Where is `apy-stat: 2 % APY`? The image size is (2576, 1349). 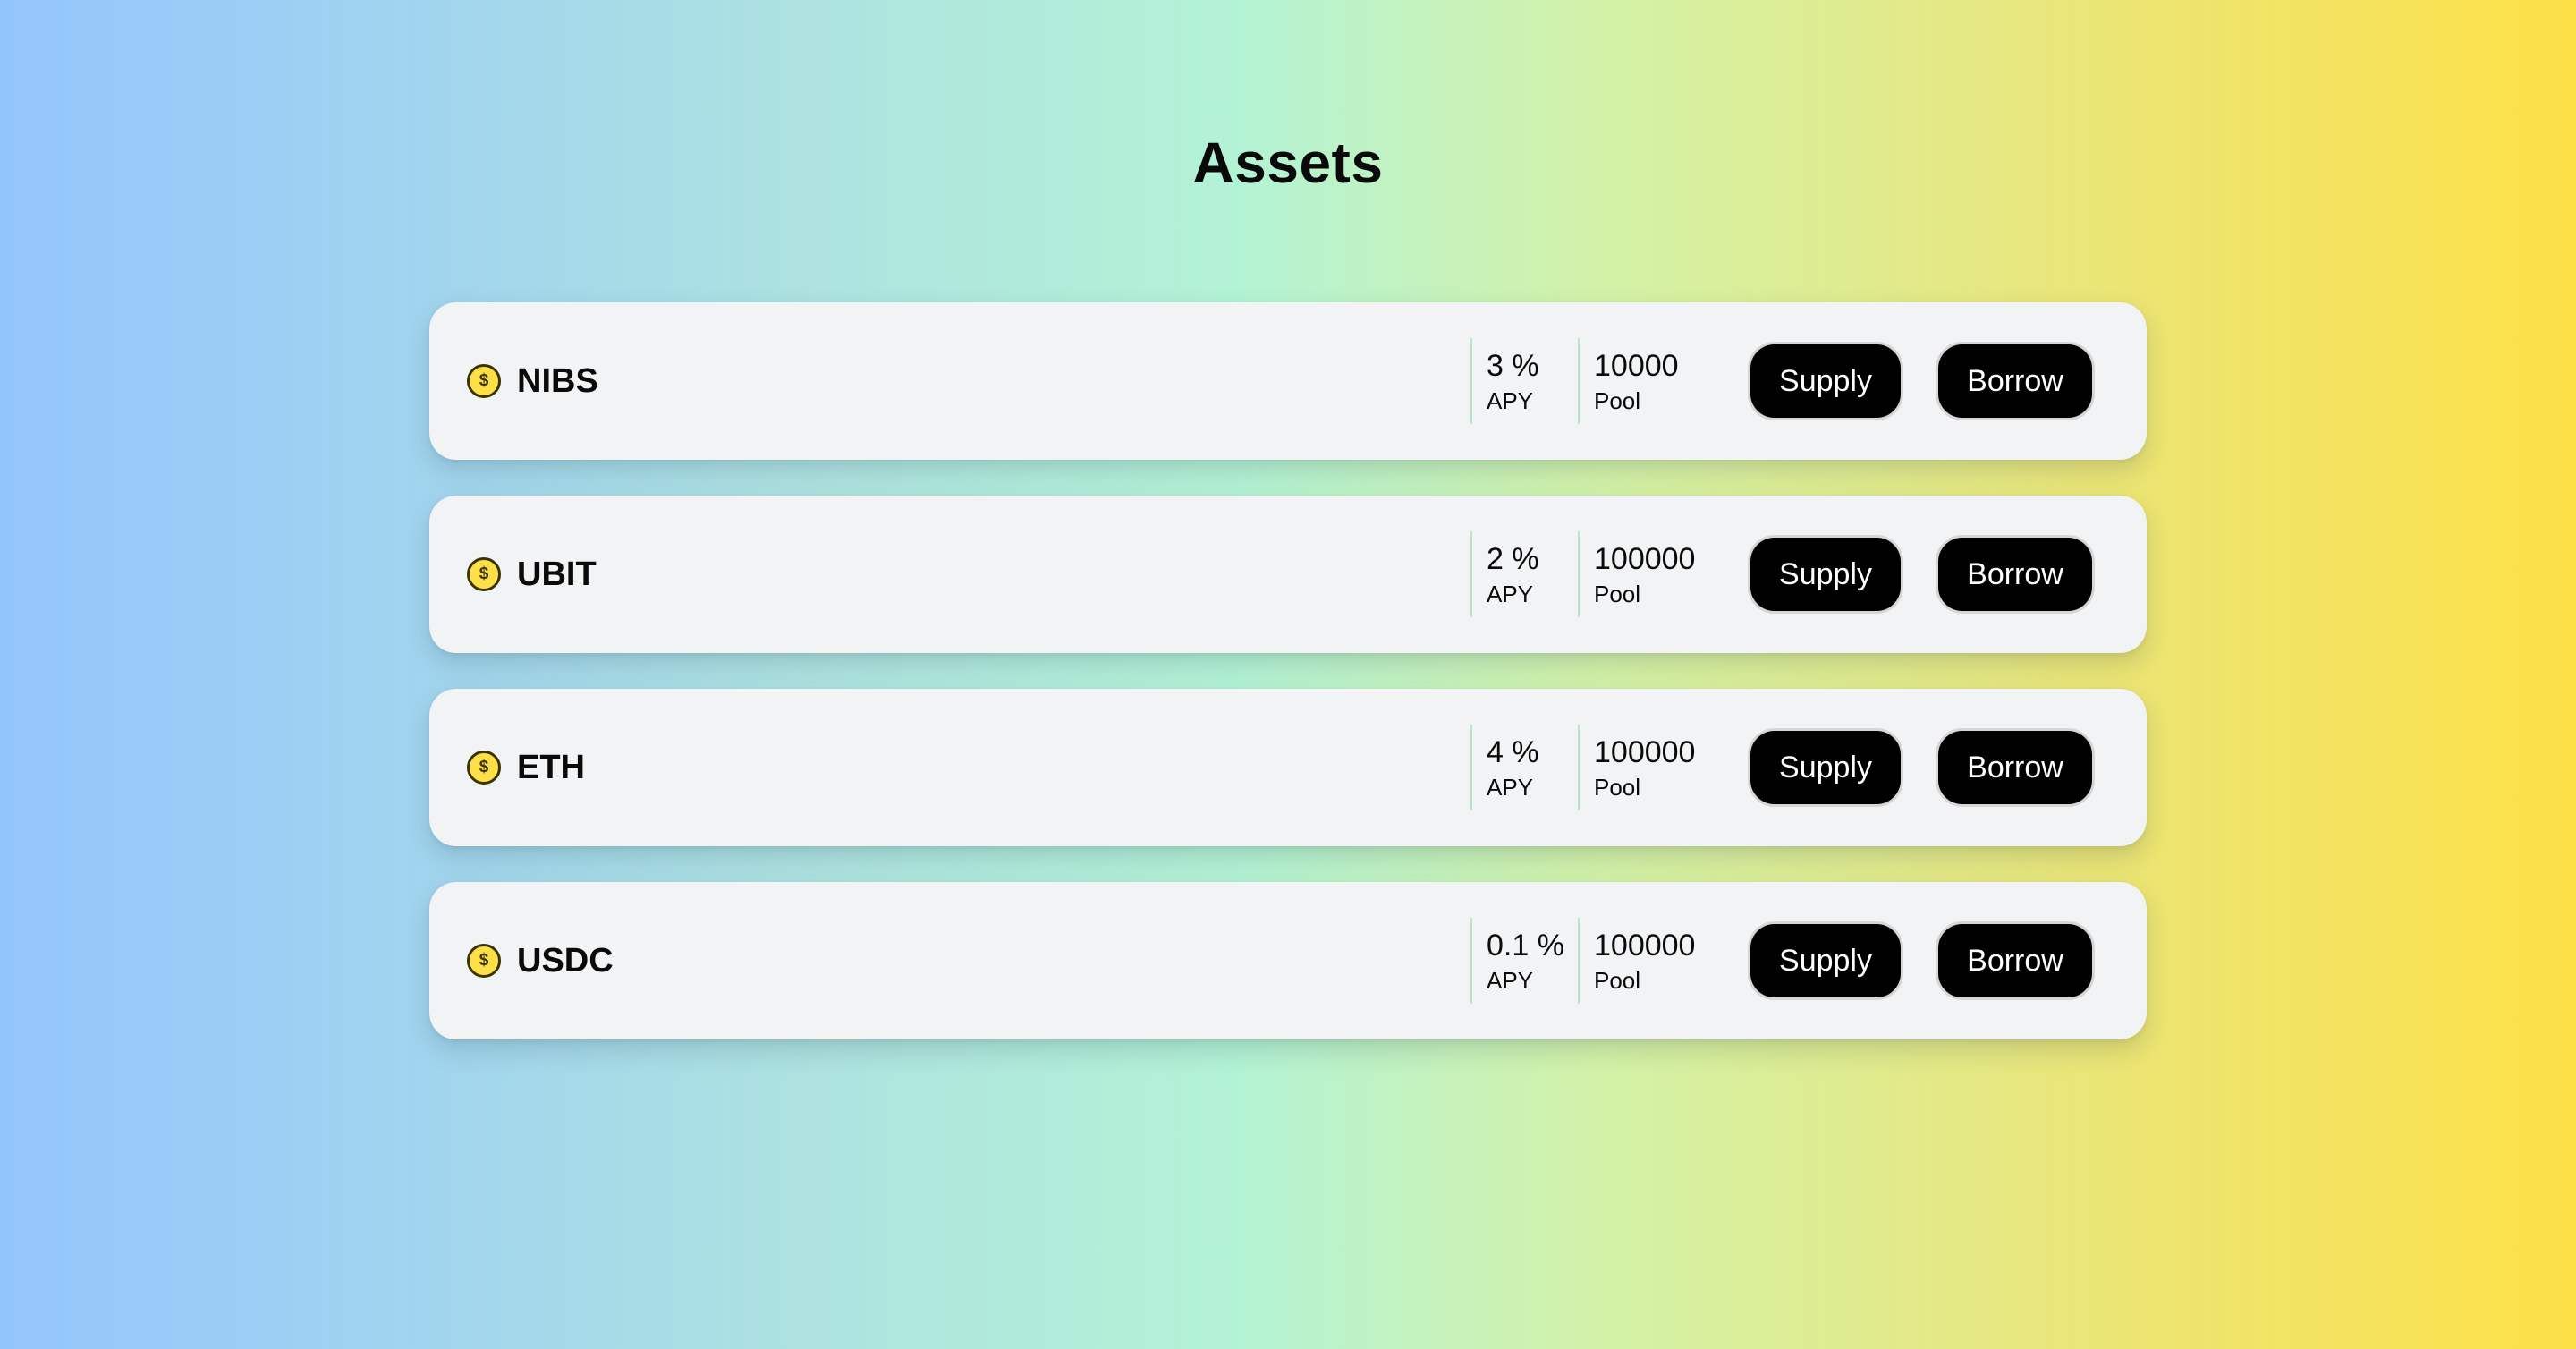 apy-stat: 2 % APY is located at coordinates (1524, 574).